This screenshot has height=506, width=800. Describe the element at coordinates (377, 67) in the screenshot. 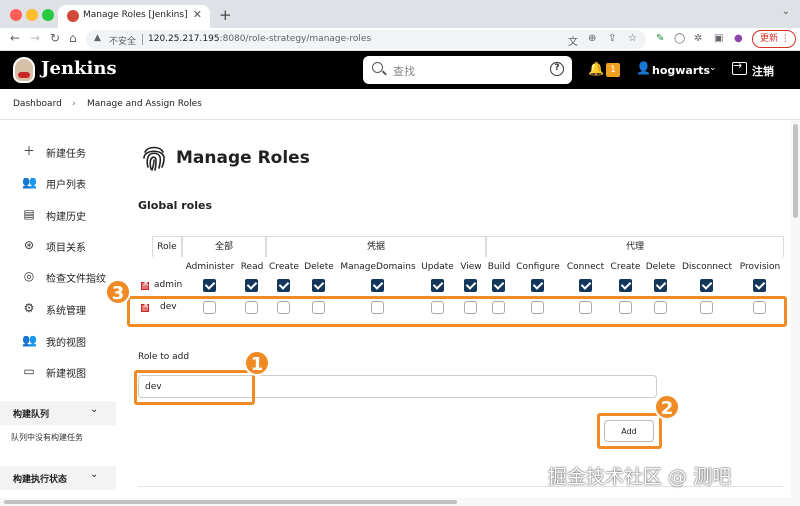

I see `search-icon` at that location.